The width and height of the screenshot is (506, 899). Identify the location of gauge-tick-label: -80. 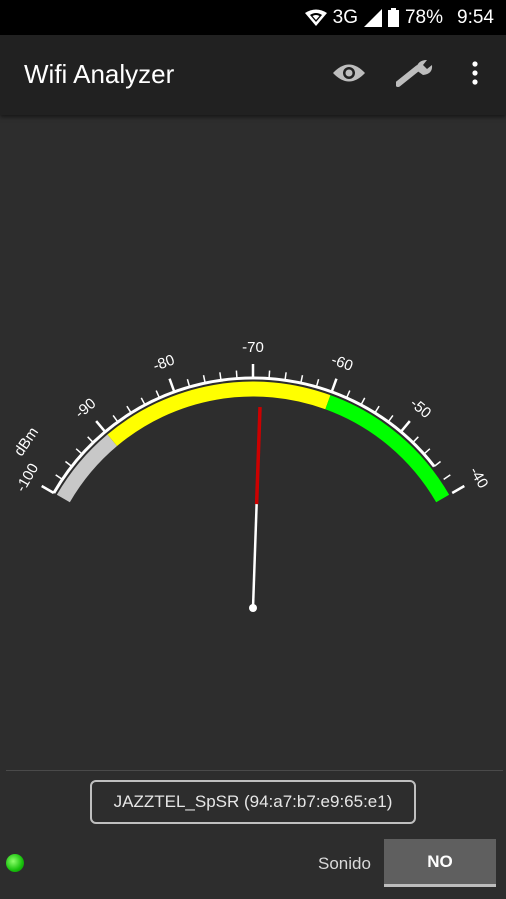
(164, 362).